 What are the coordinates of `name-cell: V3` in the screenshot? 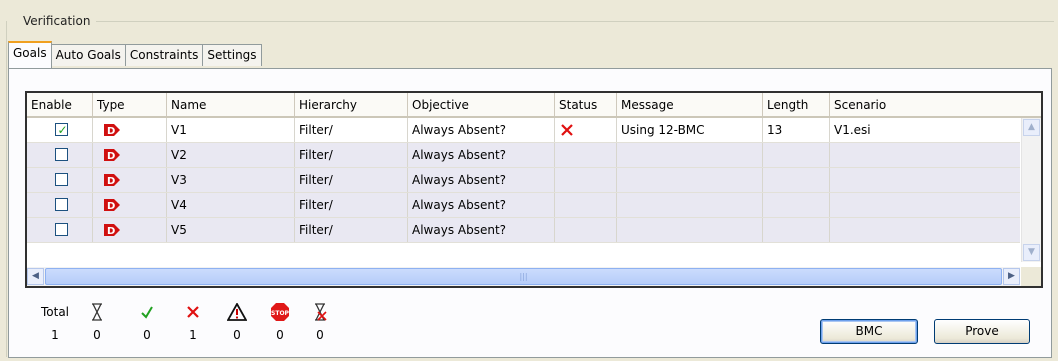 It's located at (231, 180).